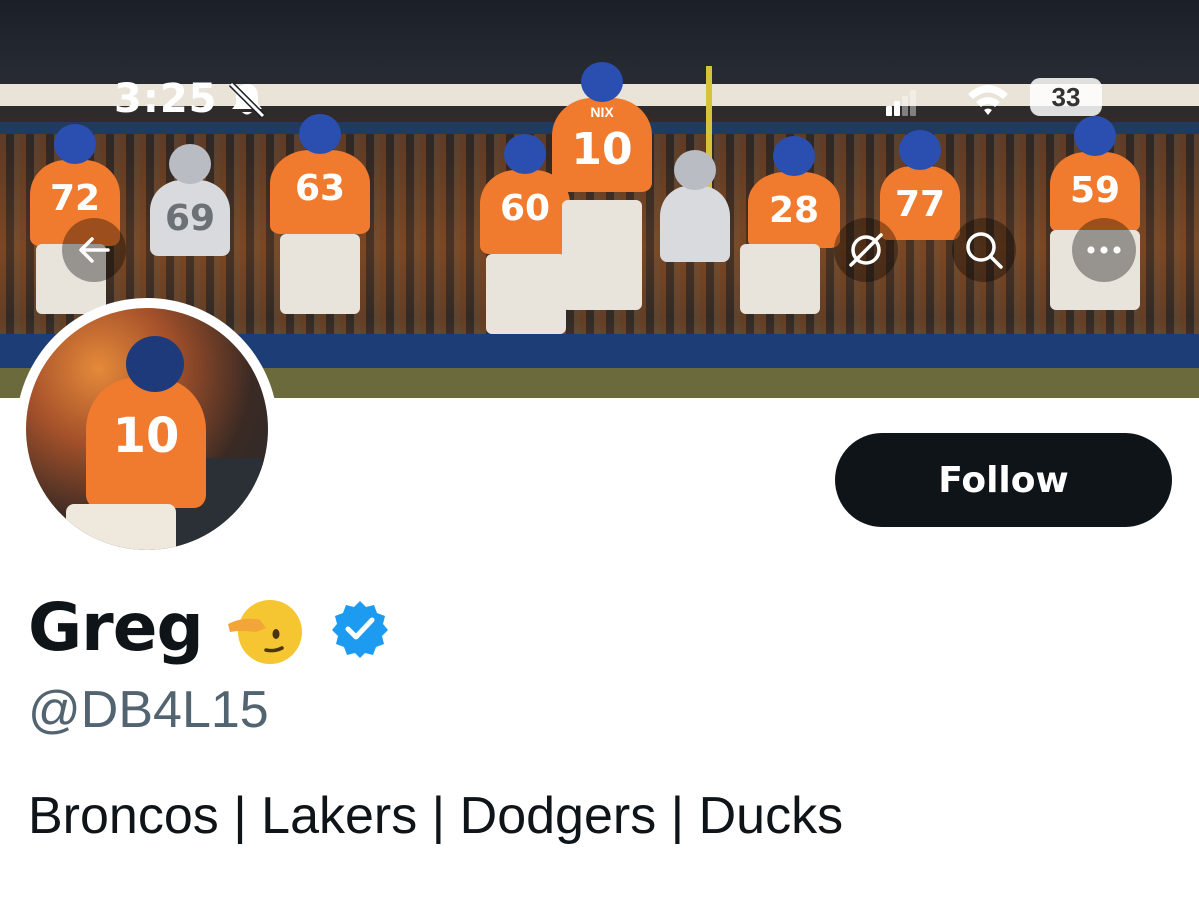 The height and width of the screenshot is (906, 1199). I want to click on banner-player: 77, so click(920, 185).